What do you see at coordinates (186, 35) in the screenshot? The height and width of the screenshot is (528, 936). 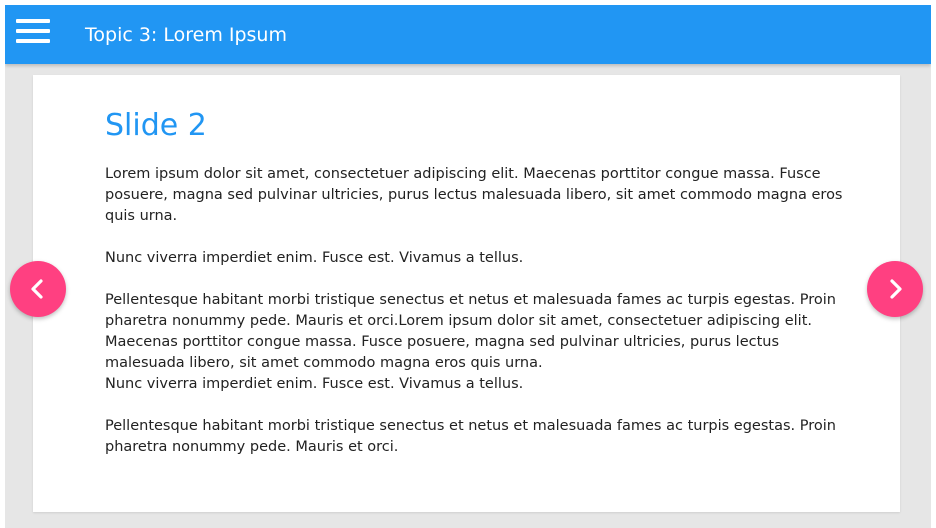 I see `app-title: Topic 3: Lorem Ipsum` at bounding box center [186, 35].